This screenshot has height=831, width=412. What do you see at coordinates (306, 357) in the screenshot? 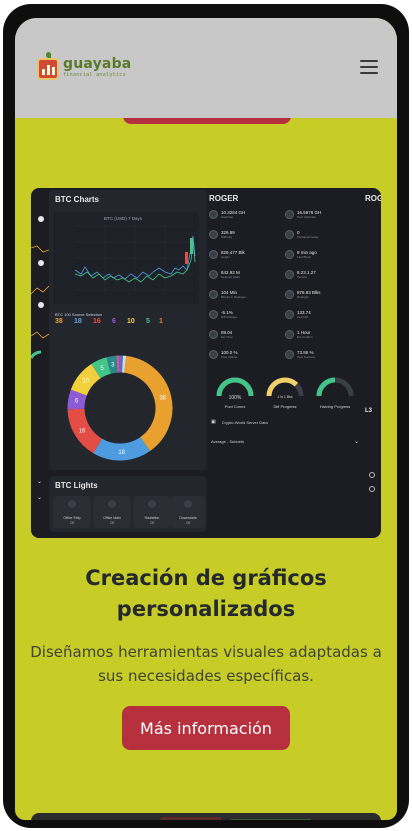
I see `roger-stat-label: Pool Success` at bounding box center [306, 357].